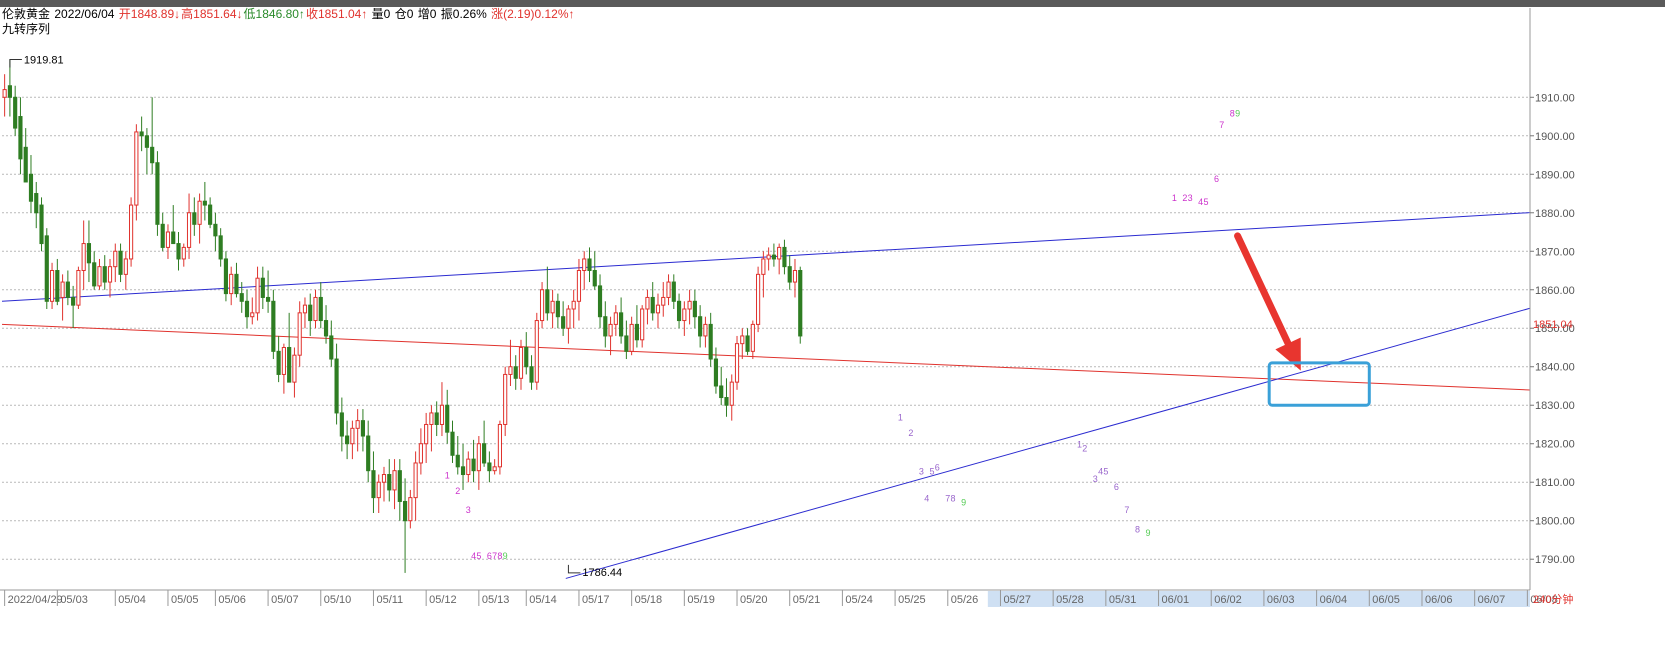 This screenshot has height=650, width=1665. I want to click on x-tick-label: 05/21, so click(807, 600).